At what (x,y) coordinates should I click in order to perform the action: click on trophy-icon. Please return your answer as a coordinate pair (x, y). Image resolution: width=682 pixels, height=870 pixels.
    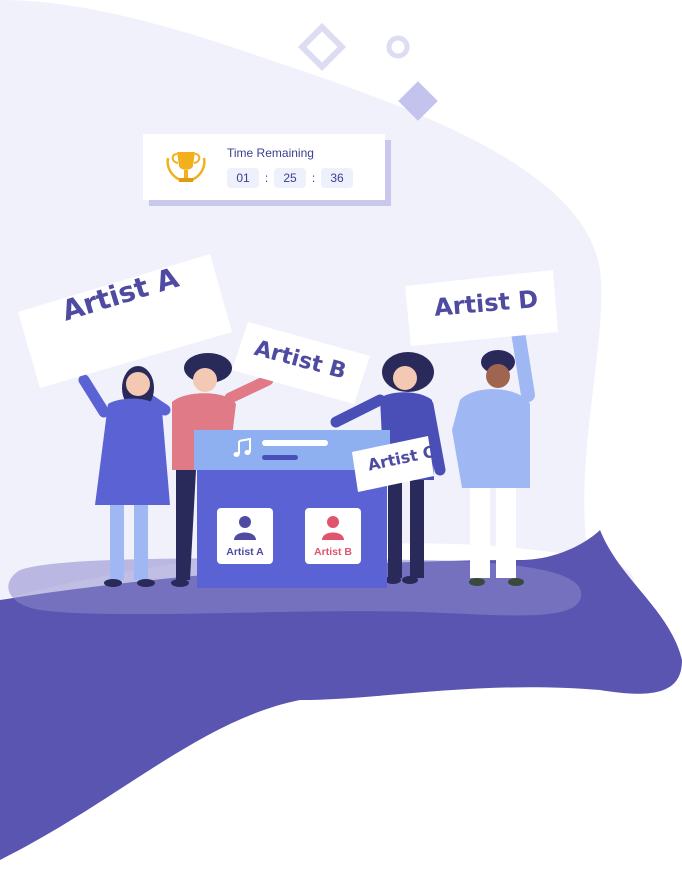
    Looking at the image, I should click on (186, 167).